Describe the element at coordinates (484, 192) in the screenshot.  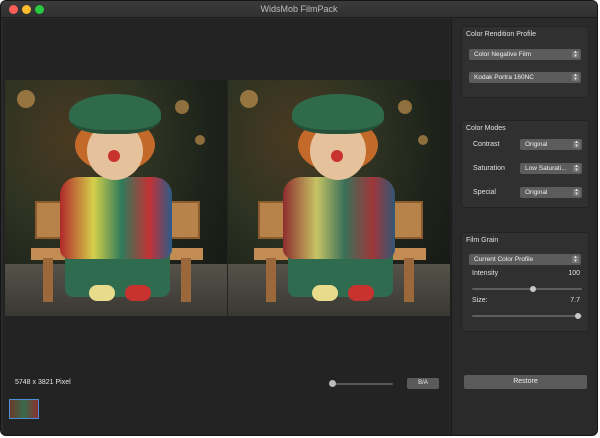
I see `special-label: Special` at that location.